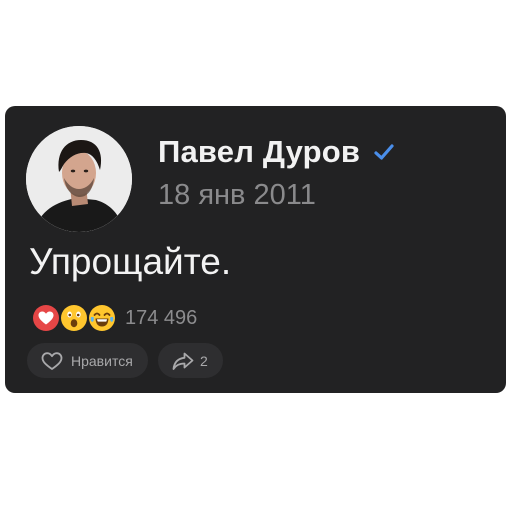 The height and width of the screenshot is (512, 512). I want to click on author-name: Павел Дуров, so click(259, 152).